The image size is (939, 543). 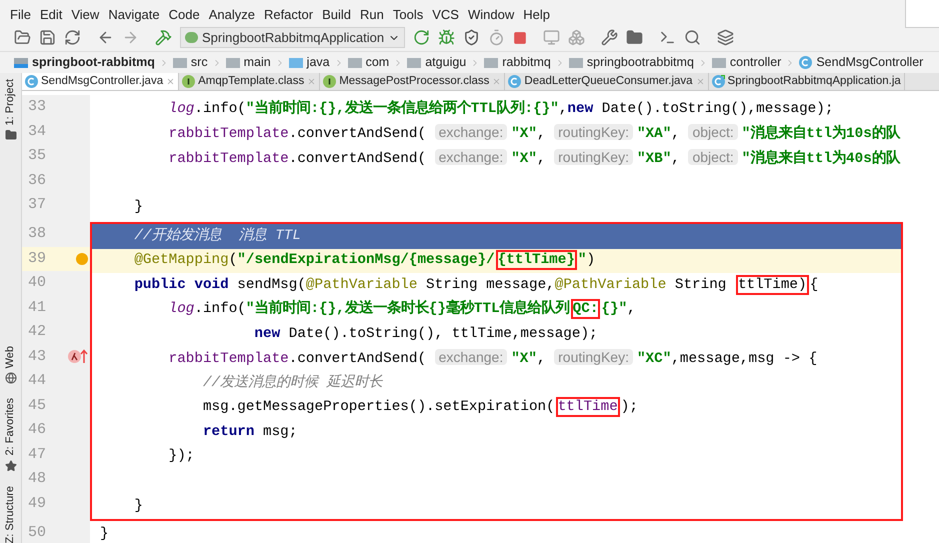 What do you see at coordinates (37, 406) in the screenshot?
I see `line-number: 45` at bounding box center [37, 406].